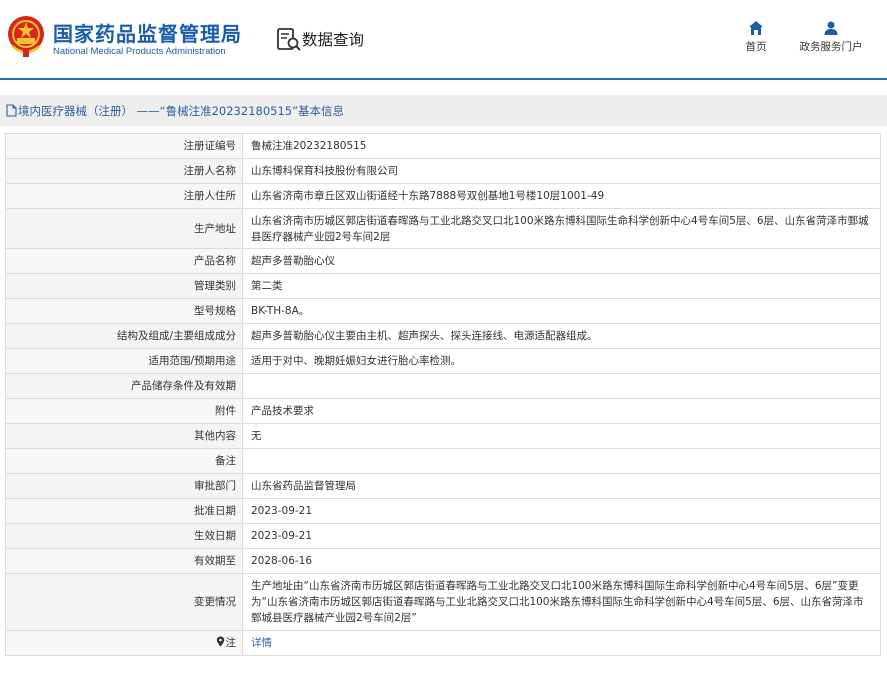 The image size is (887, 677). I want to click on field-label: 注册证编号, so click(124, 146).